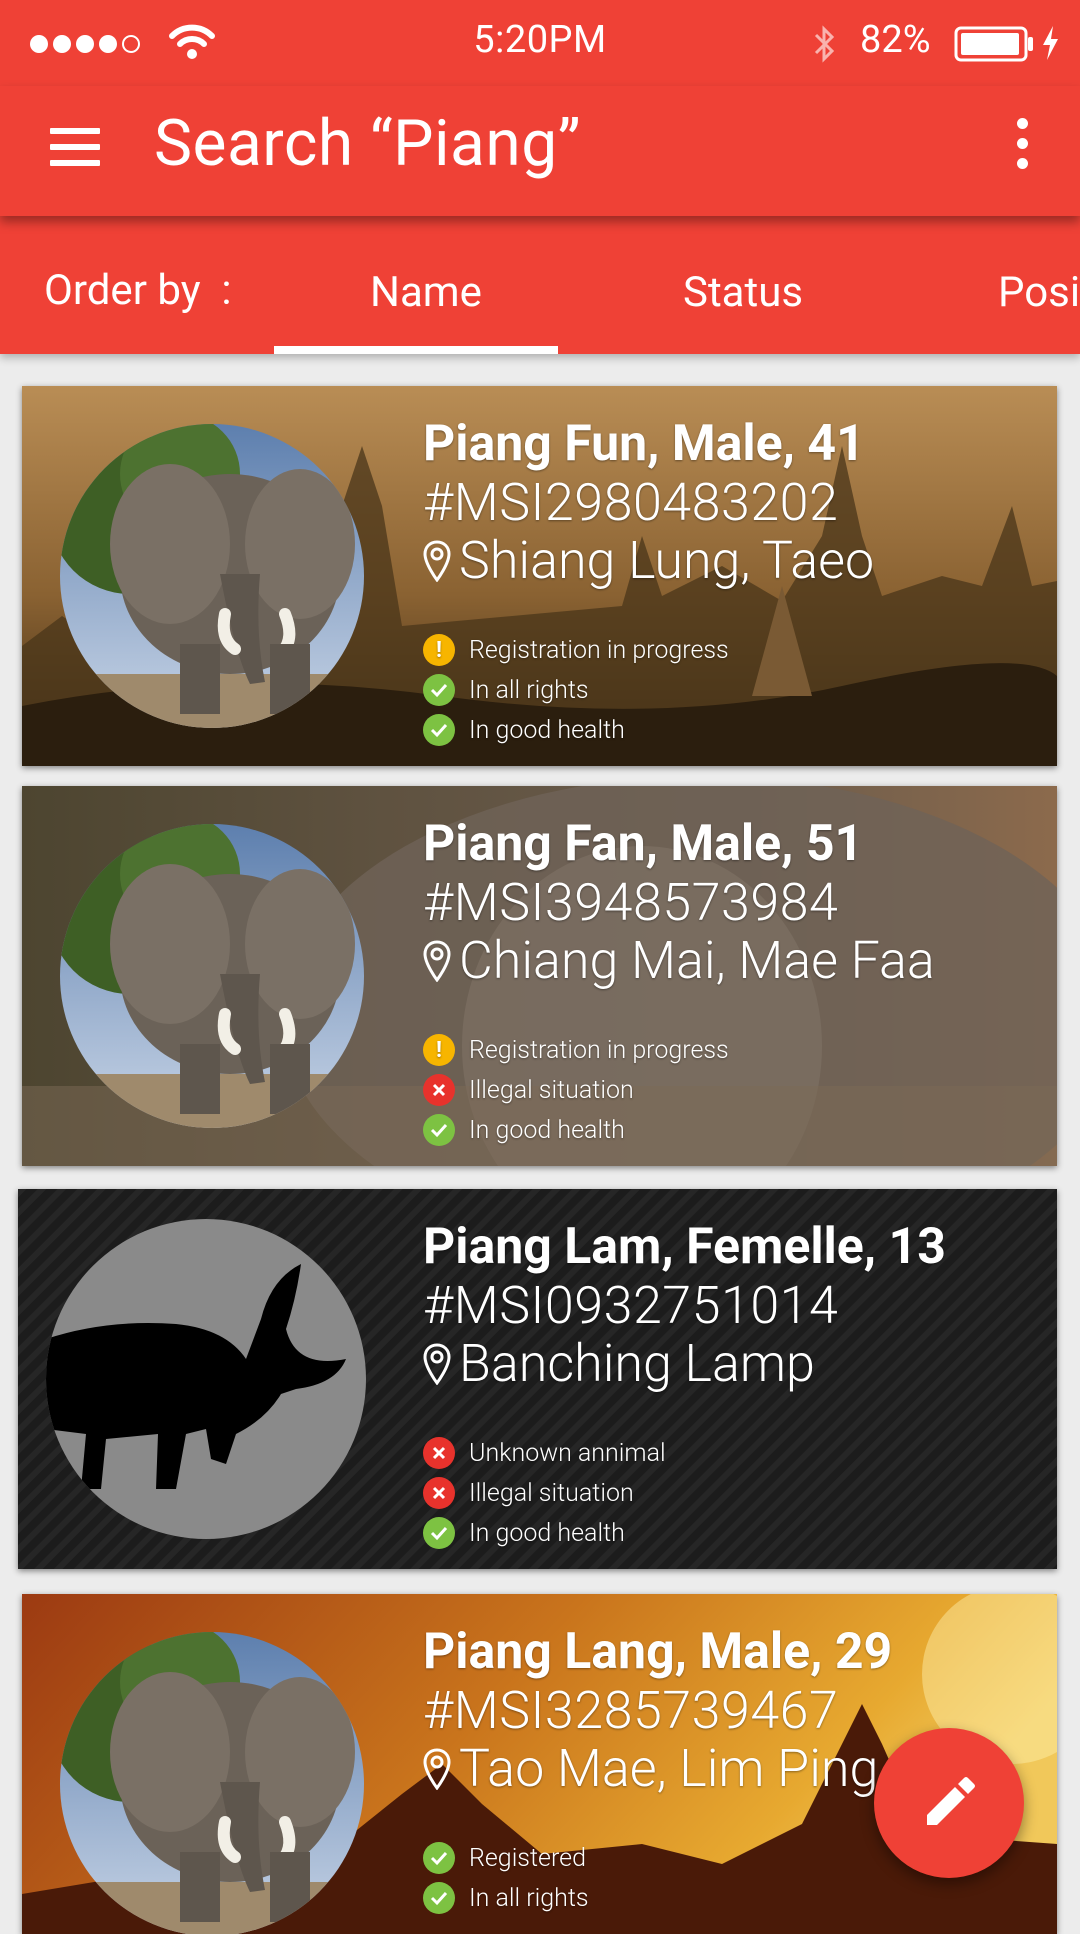 This screenshot has height=1934, width=1080. Describe the element at coordinates (895, 40) in the screenshot. I see `battery-percentage: 82%` at that location.